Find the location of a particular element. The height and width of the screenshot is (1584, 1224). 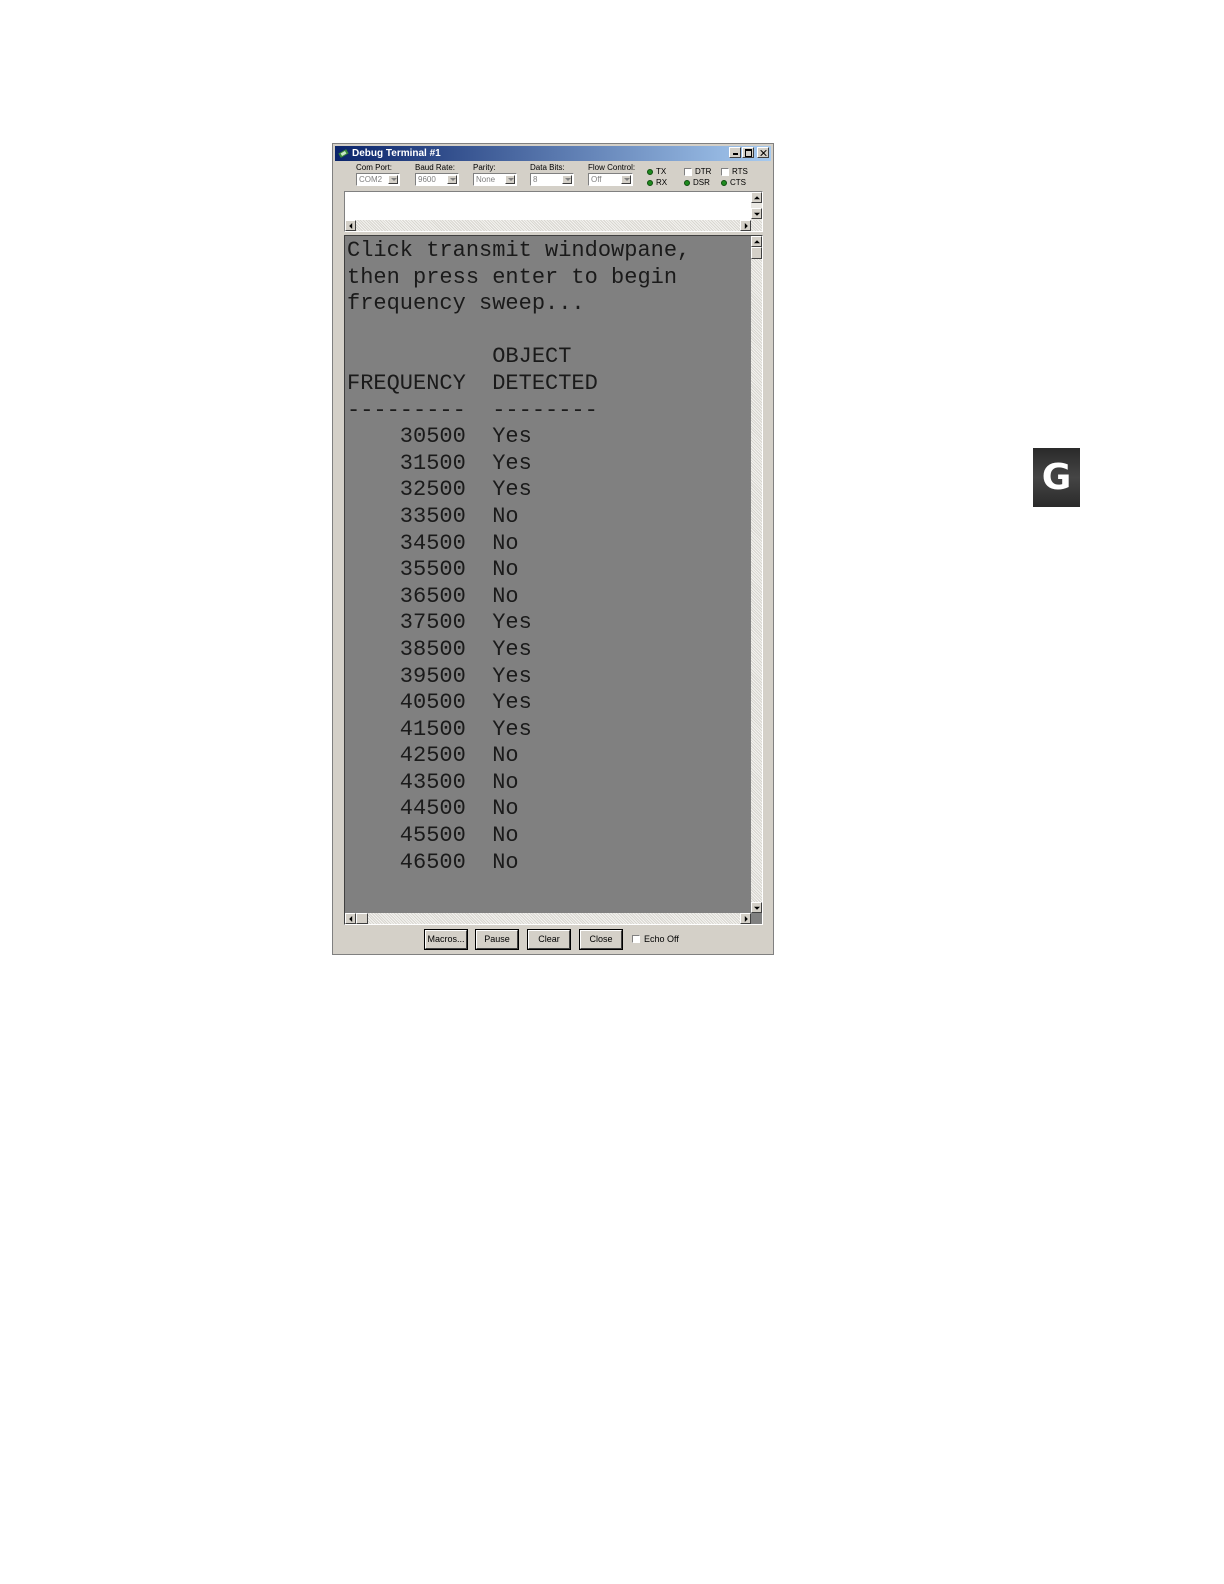

pause-button: Pause is located at coordinates (497, 939).